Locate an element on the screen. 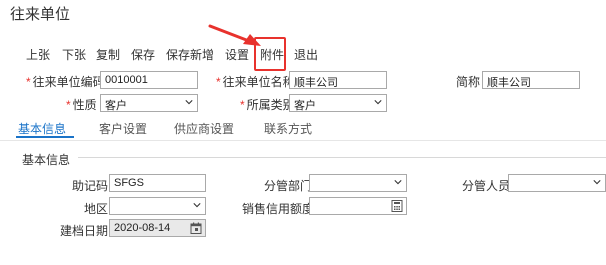 The width and height of the screenshot is (606, 265). category-label: * 所属类别 is located at coordinates (267, 105).